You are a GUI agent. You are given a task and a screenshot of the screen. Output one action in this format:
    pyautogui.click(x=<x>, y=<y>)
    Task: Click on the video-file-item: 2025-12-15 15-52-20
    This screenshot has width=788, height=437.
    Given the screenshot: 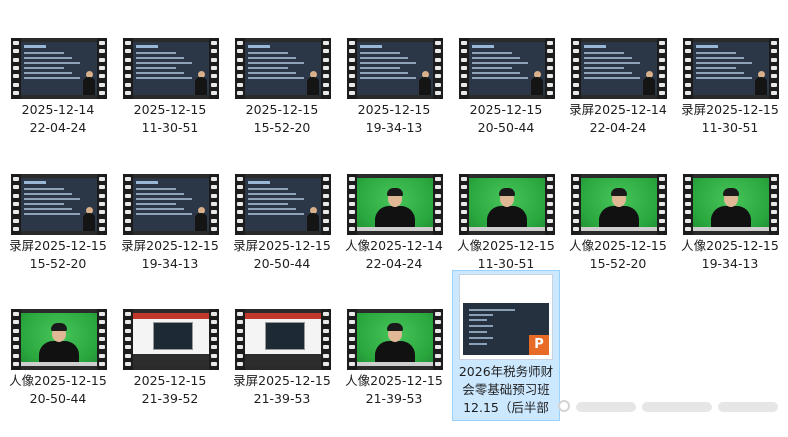 What is the action you would take?
    pyautogui.click(x=282, y=100)
    